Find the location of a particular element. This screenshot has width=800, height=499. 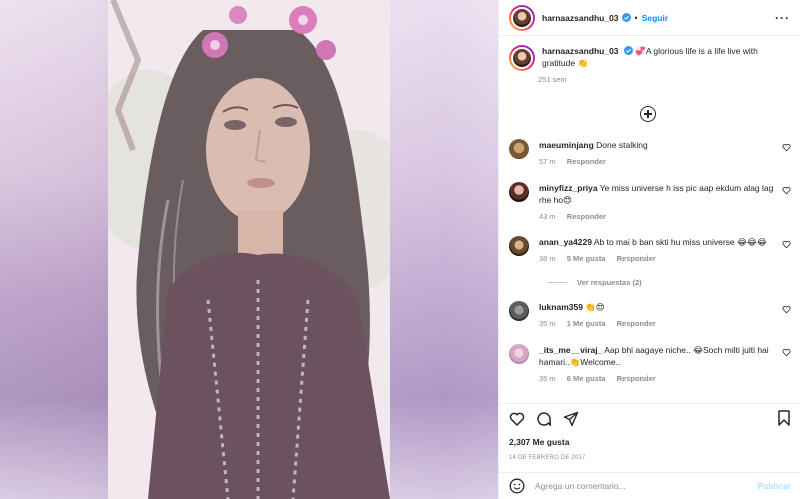

likes-count: 2,307 Me gusta is located at coordinates (650, 442).